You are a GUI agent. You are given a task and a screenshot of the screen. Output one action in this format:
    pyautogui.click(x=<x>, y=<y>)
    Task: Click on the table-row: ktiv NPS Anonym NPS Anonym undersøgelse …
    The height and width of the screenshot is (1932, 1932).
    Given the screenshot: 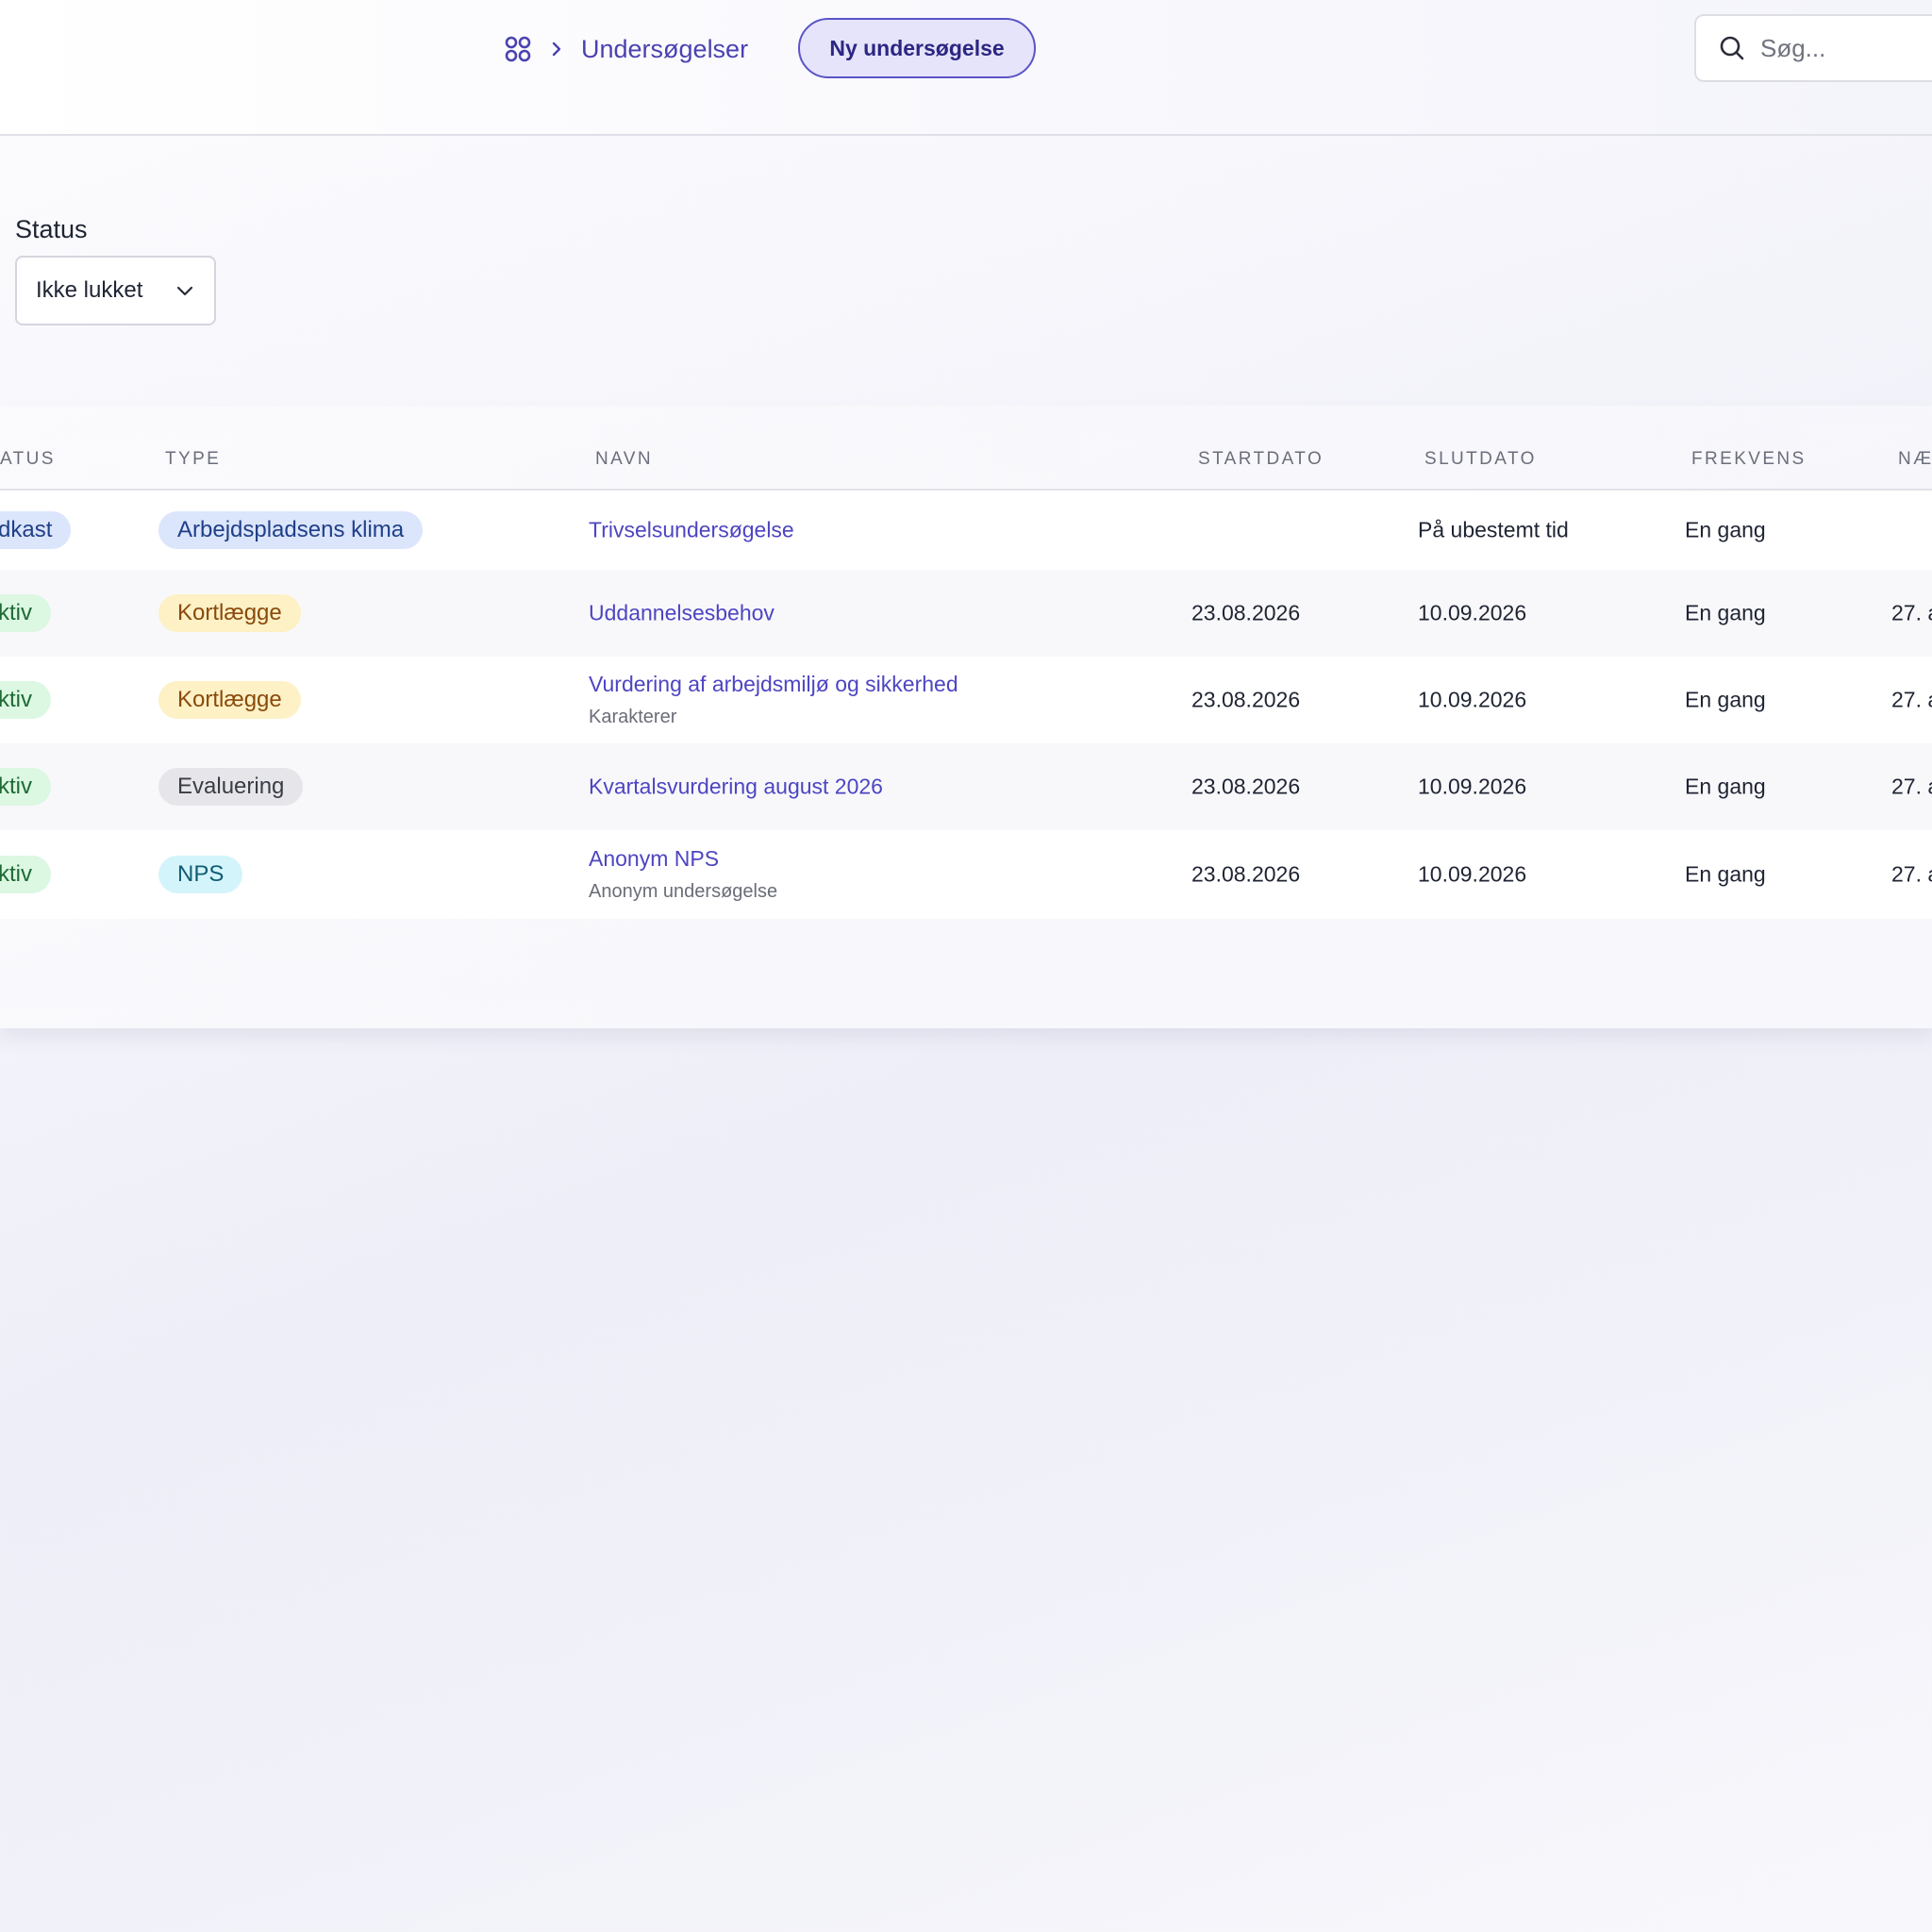 What is the action you would take?
    pyautogui.click(x=966, y=875)
    